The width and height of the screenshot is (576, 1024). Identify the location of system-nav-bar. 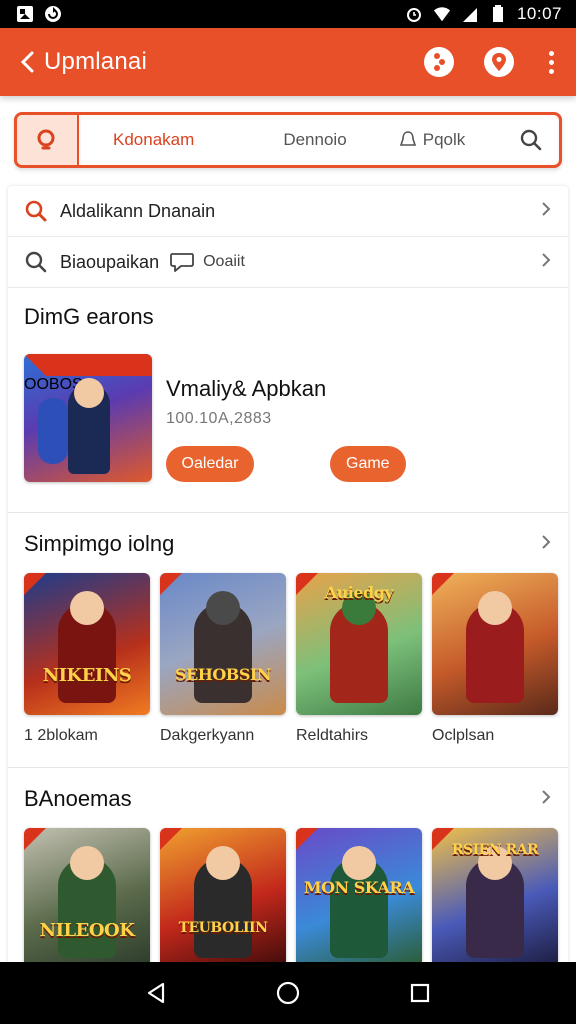
(288, 993).